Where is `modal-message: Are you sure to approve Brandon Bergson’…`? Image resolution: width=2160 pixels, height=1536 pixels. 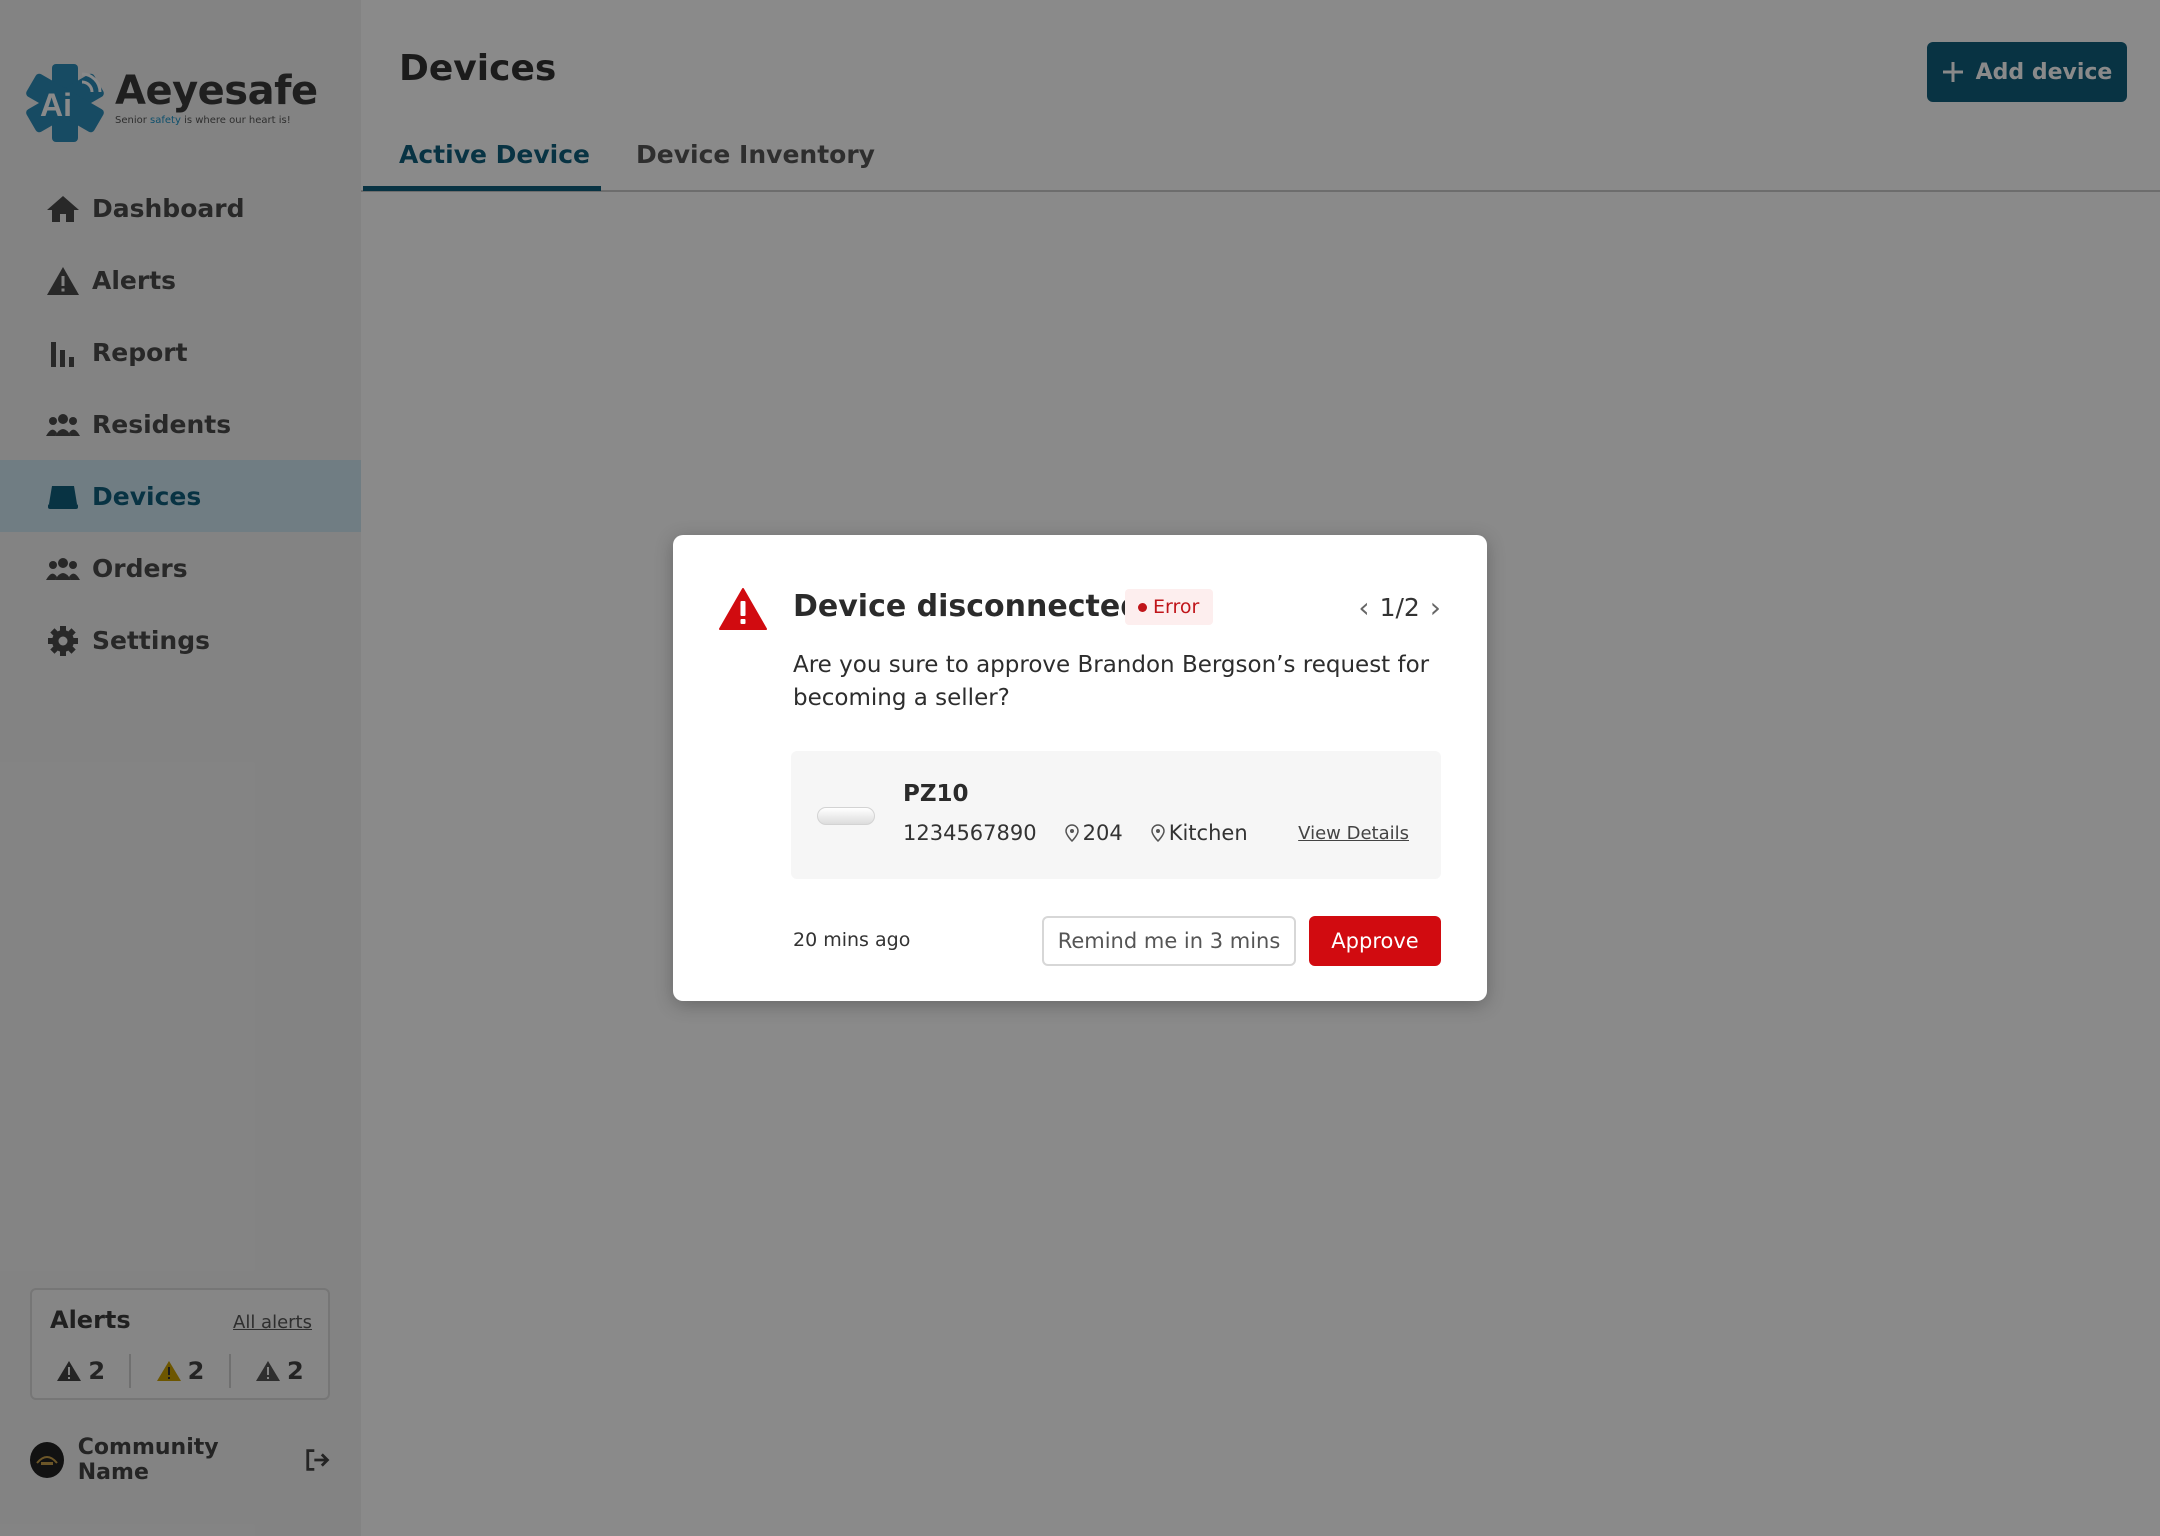 modal-message: Are you sure to approve Brandon Bergson’… is located at coordinates (1111, 681).